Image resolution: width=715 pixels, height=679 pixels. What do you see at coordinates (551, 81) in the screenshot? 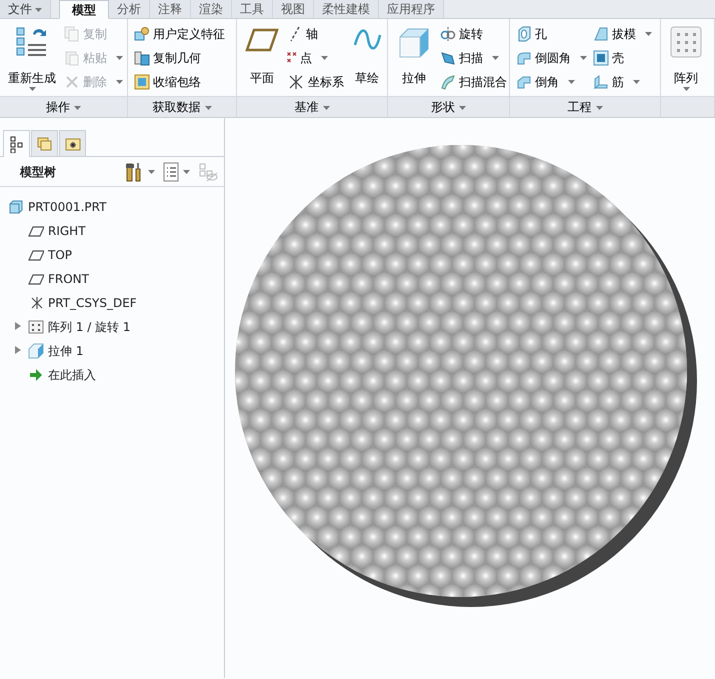
I see `ribbon-button: 倒角` at bounding box center [551, 81].